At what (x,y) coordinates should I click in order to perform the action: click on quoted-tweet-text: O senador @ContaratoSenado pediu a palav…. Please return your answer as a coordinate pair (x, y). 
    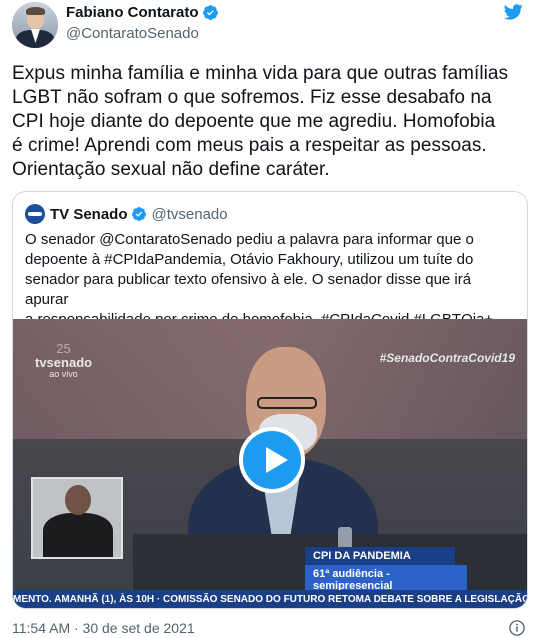
    Looking at the image, I should click on (259, 279).